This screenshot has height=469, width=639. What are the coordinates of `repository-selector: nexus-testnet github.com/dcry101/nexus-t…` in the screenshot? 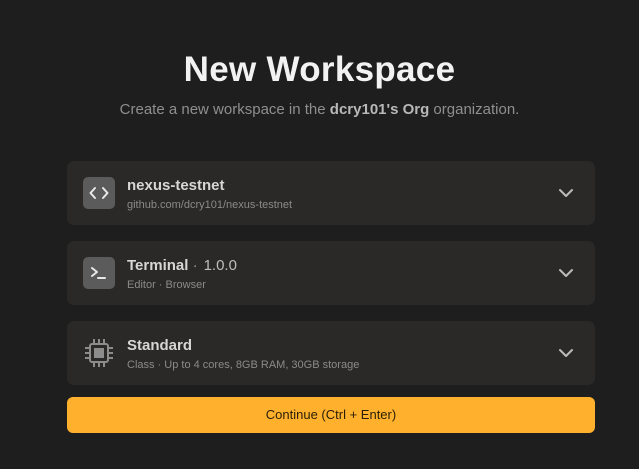 It's located at (331, 193).